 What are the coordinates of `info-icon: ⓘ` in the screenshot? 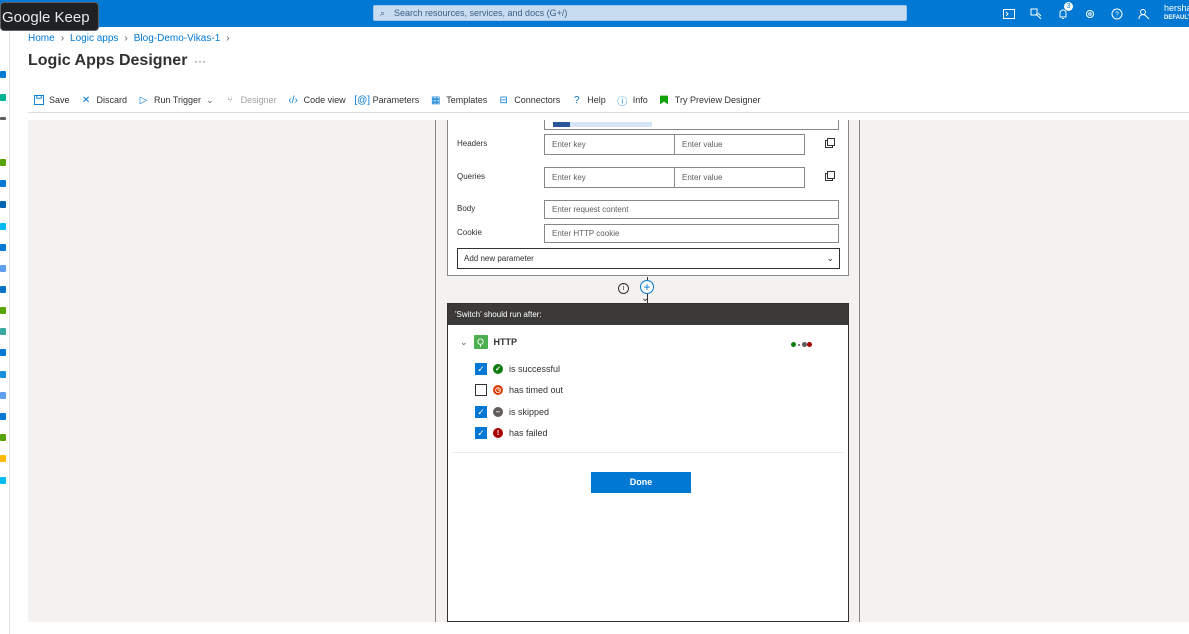 It's located at (622, 102).